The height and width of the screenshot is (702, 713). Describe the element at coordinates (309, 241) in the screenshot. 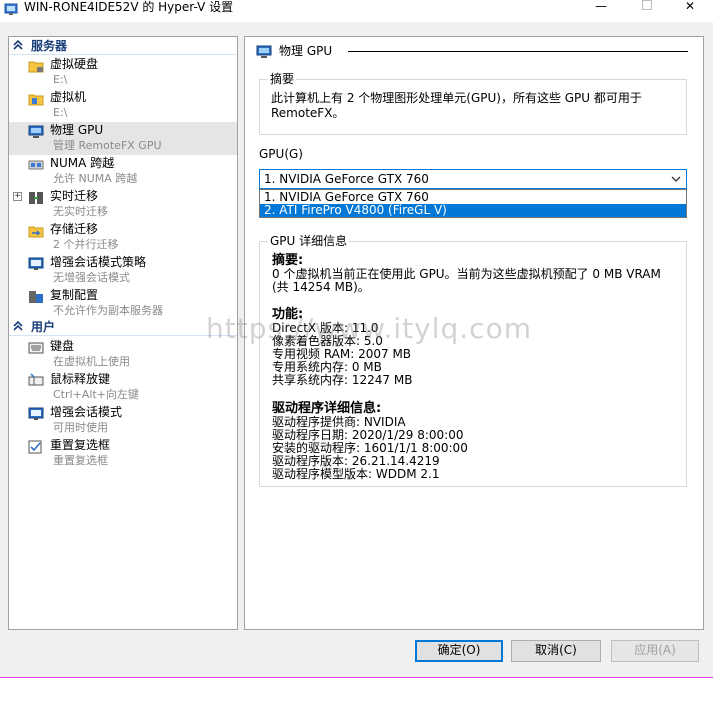

I see `details-legend: GPU 详细信息` at that location.